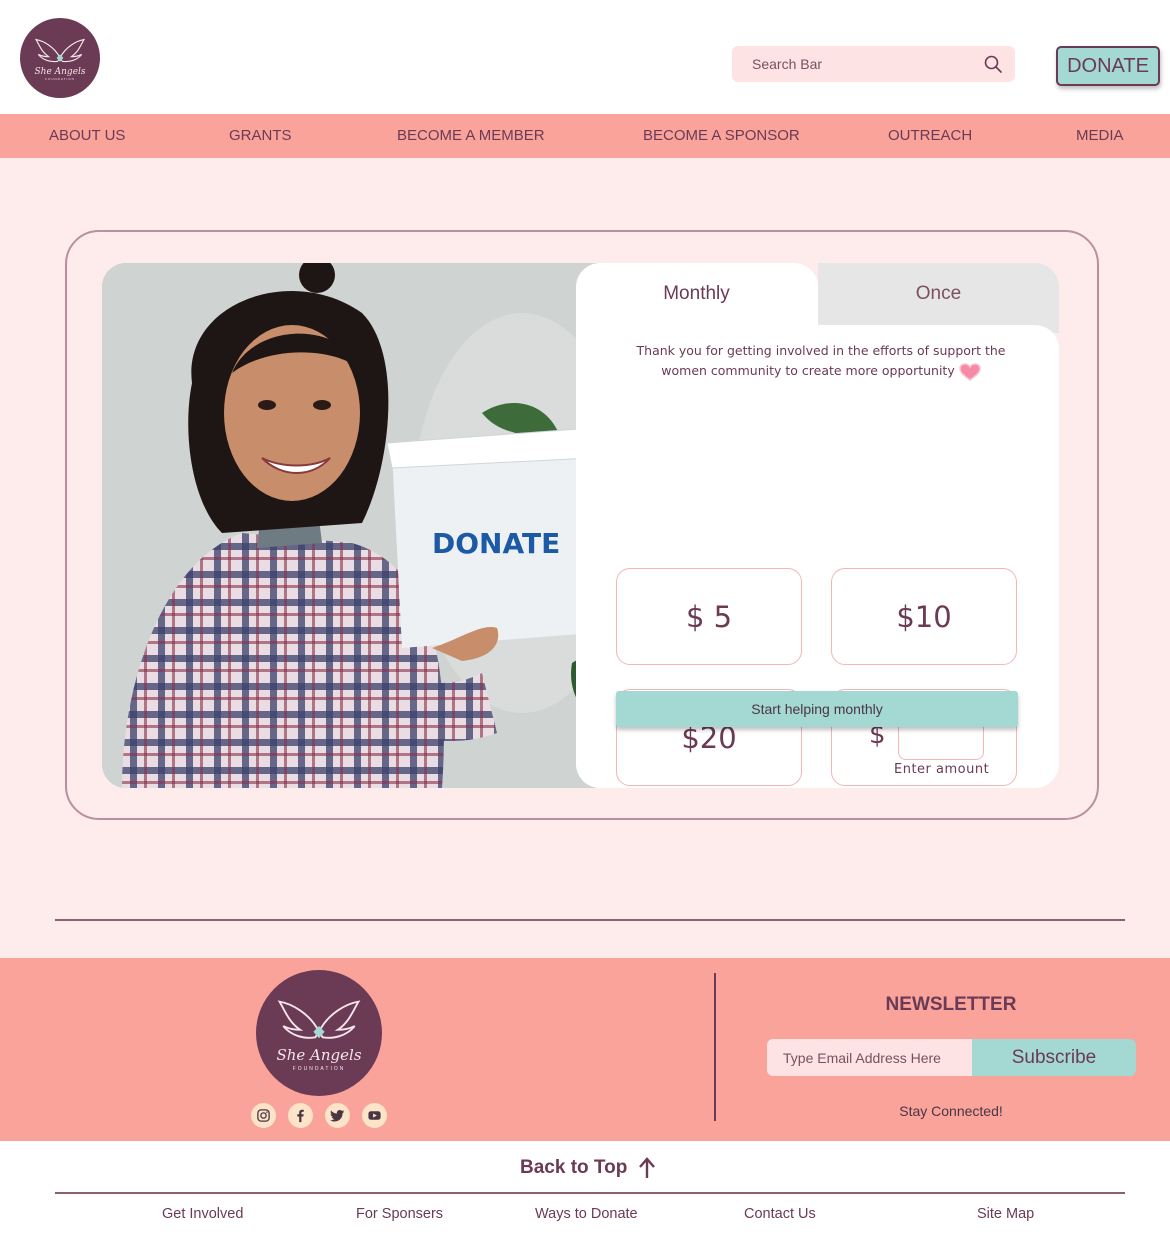  What do you see at coordinates (319, 1069) in the screenshot?
I see `footer-logo-subtitle: FOUNDATION` at bounding box center [319, 1069].